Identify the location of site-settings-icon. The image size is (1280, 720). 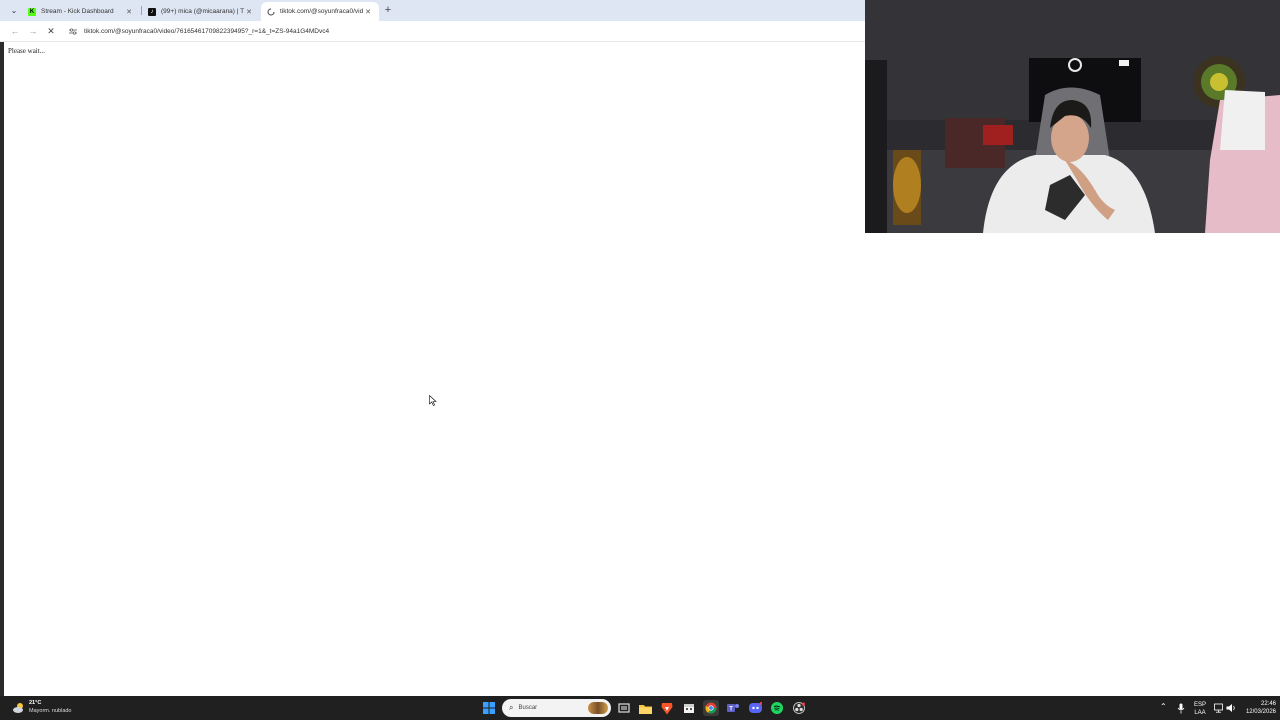
(73, 32).